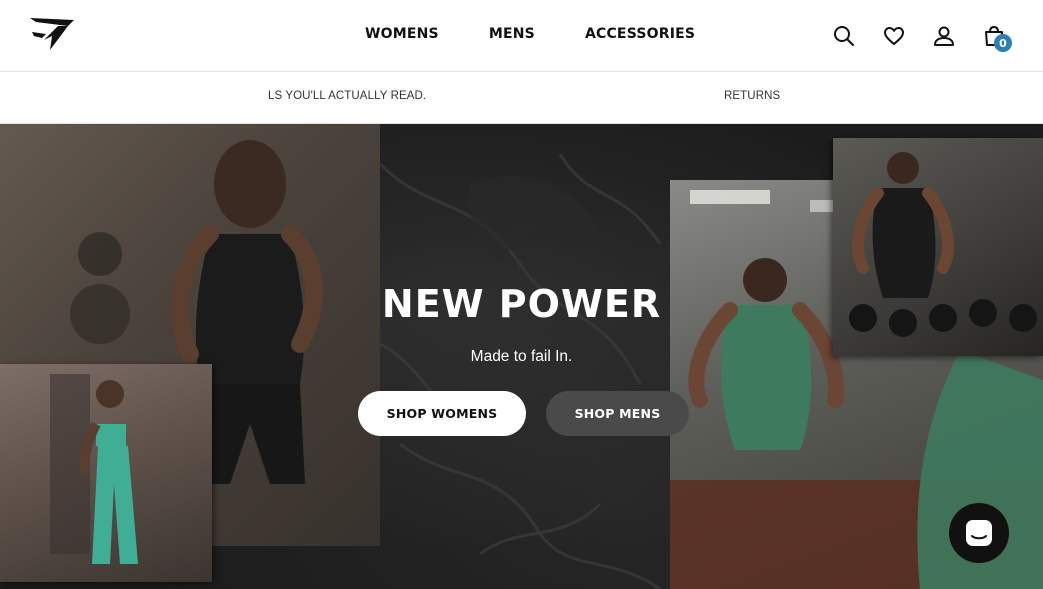 This screenshot has height=589, width=1043. What do you see at coordinates (944, 36) in the screenshot?
I see `account-icon` at bounding box center [944, 36].